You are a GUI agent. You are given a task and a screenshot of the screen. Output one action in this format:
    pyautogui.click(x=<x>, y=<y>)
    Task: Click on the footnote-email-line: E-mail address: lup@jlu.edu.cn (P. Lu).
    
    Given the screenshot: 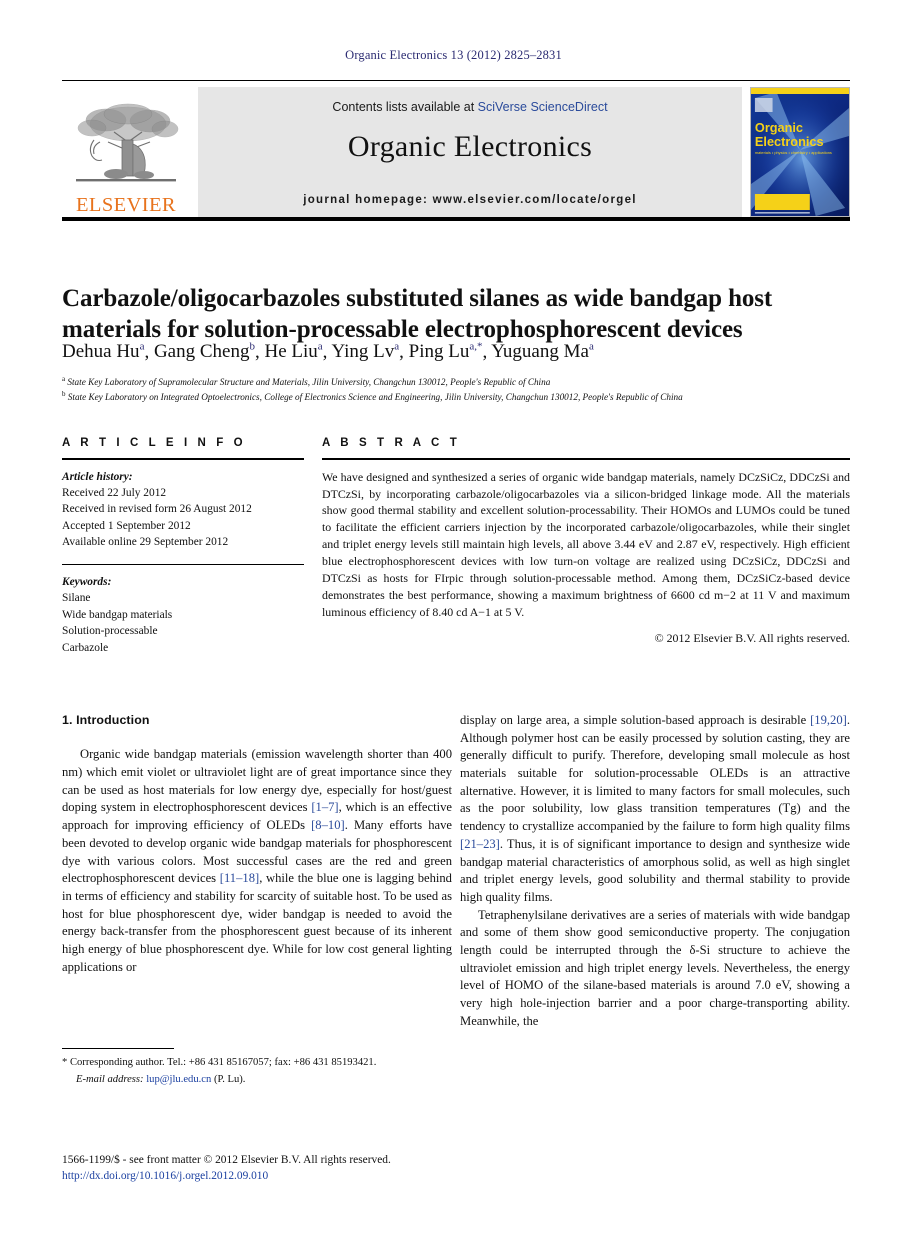 What is the action you would take?
    pyautogui.click(x=257, y=1080)
    